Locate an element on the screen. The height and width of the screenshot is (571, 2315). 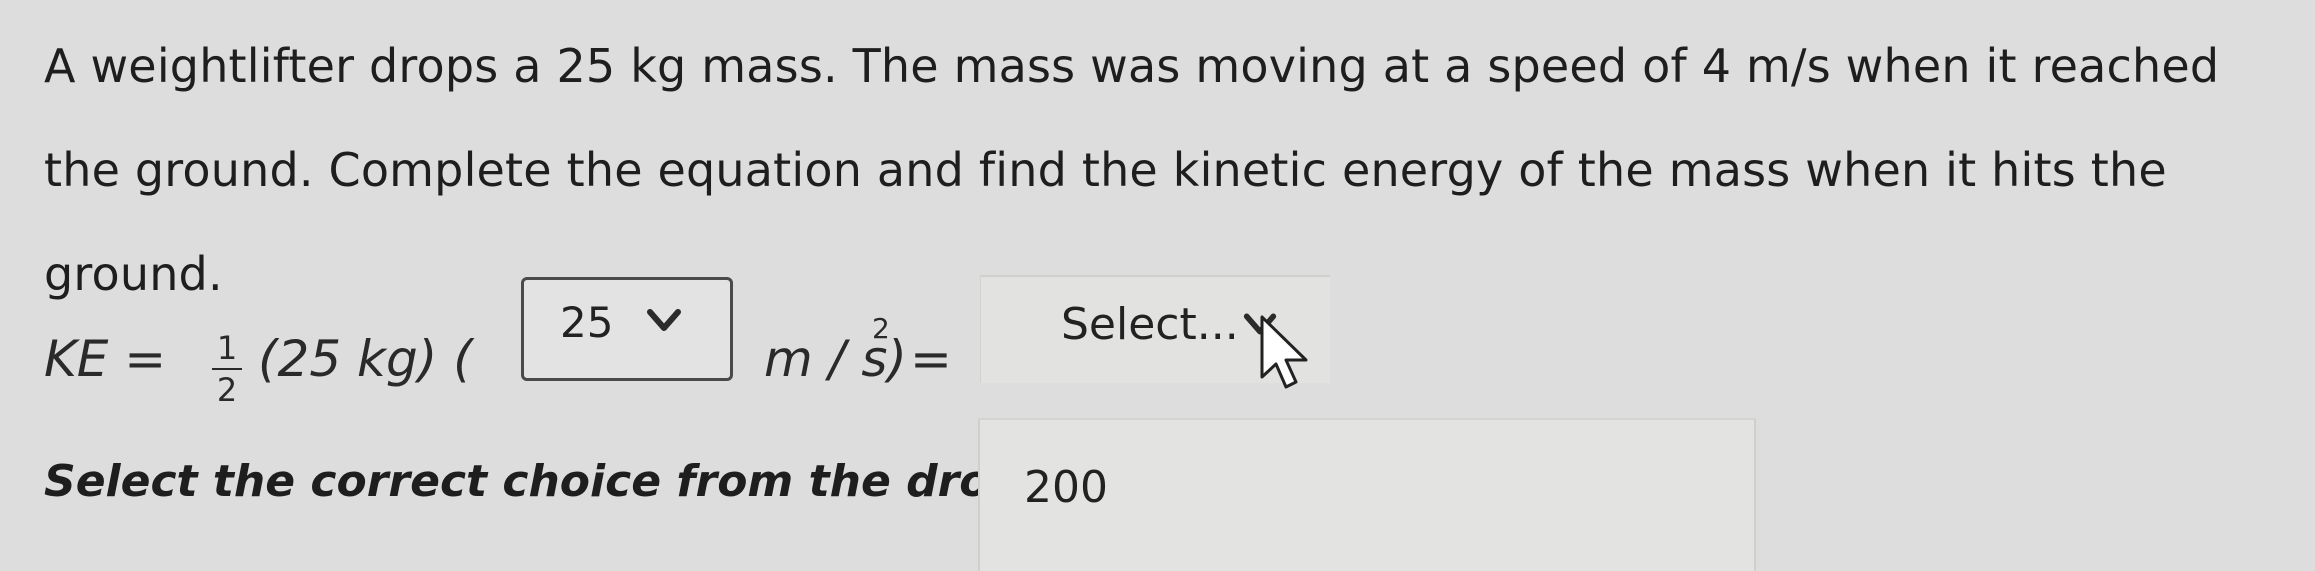
fraction-numerator: 1 is located at coordinates (227, 348).